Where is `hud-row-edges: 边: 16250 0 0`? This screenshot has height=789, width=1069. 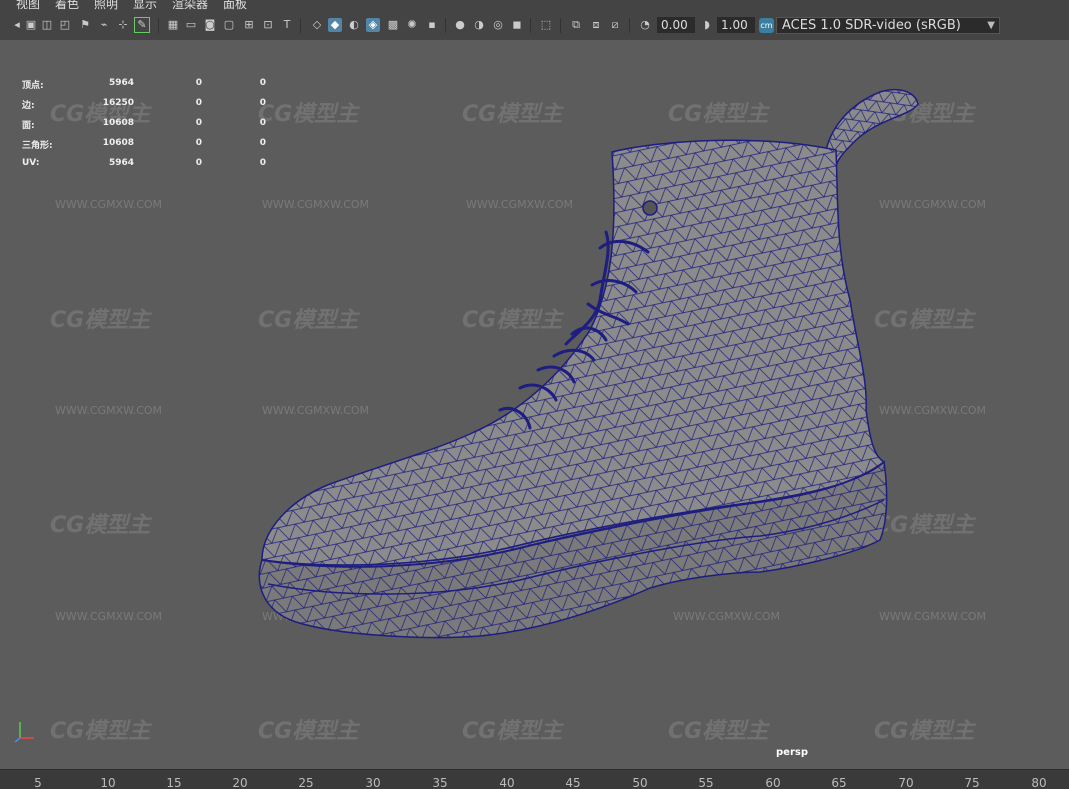 hud-row-edges: 边: 16250 0 0 is located at coordinates (162, 108).